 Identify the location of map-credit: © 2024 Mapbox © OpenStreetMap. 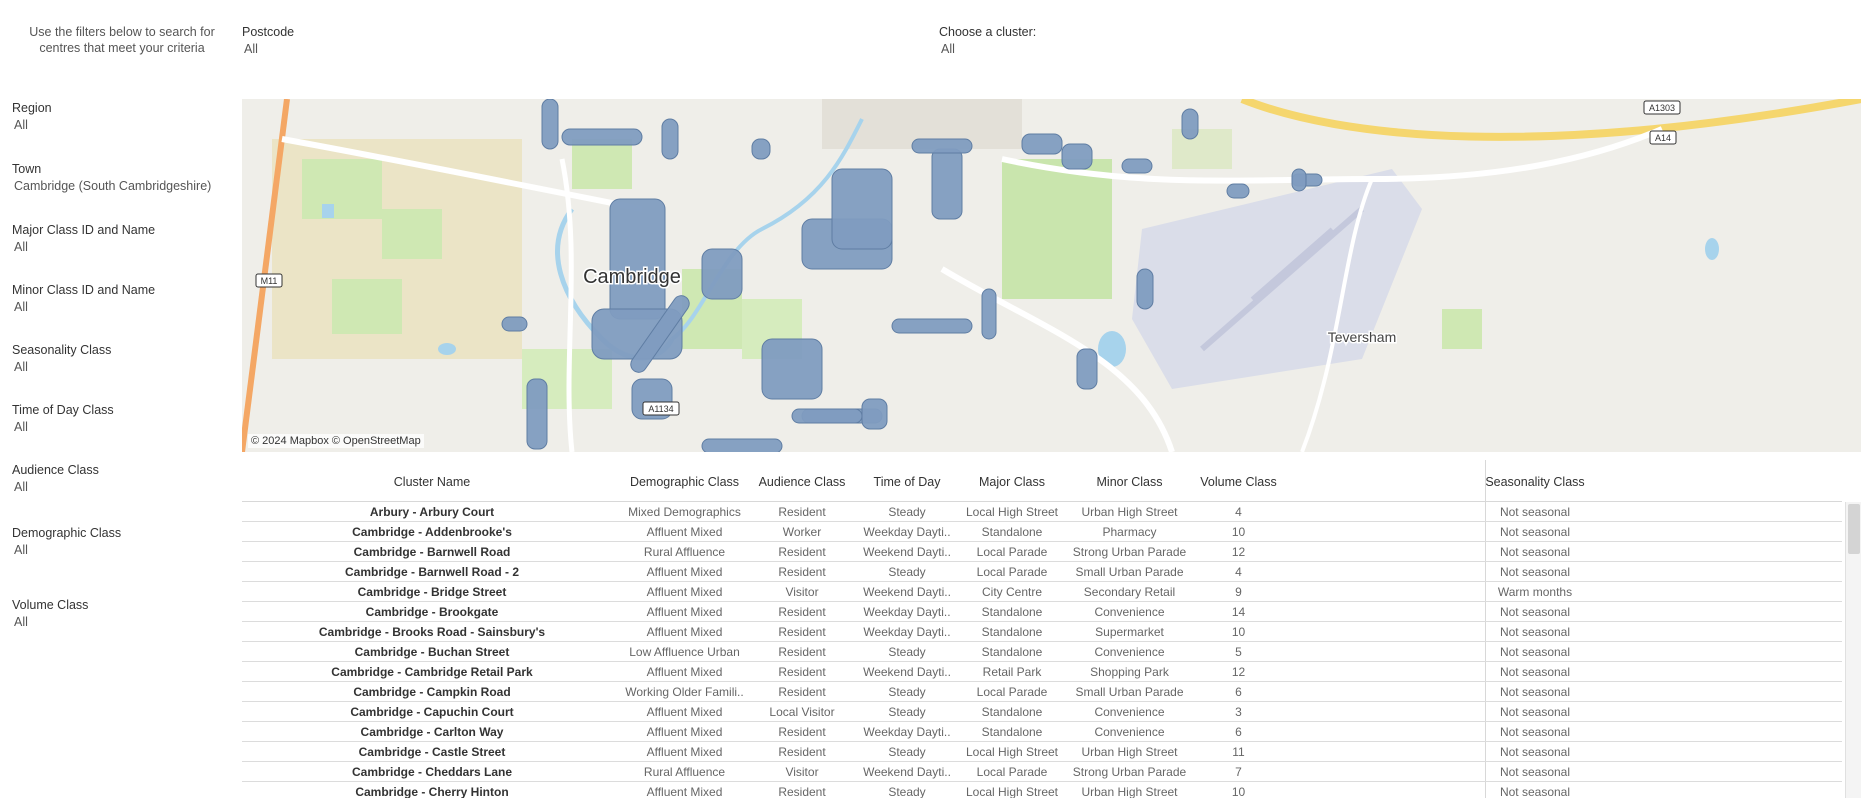
(336, 441).